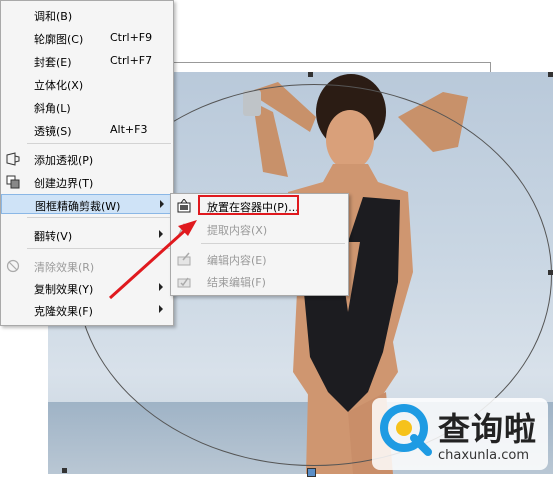  Describe the element at coordinates (63, 311) in the screenshot. I see `menu-item-label: 克隆效果(F)` at that location.